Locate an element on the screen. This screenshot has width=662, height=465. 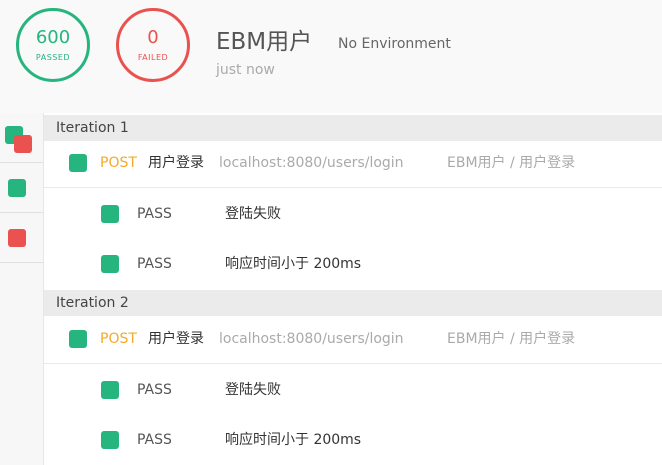
passed-square-icon is located at coordinates (17, 188).